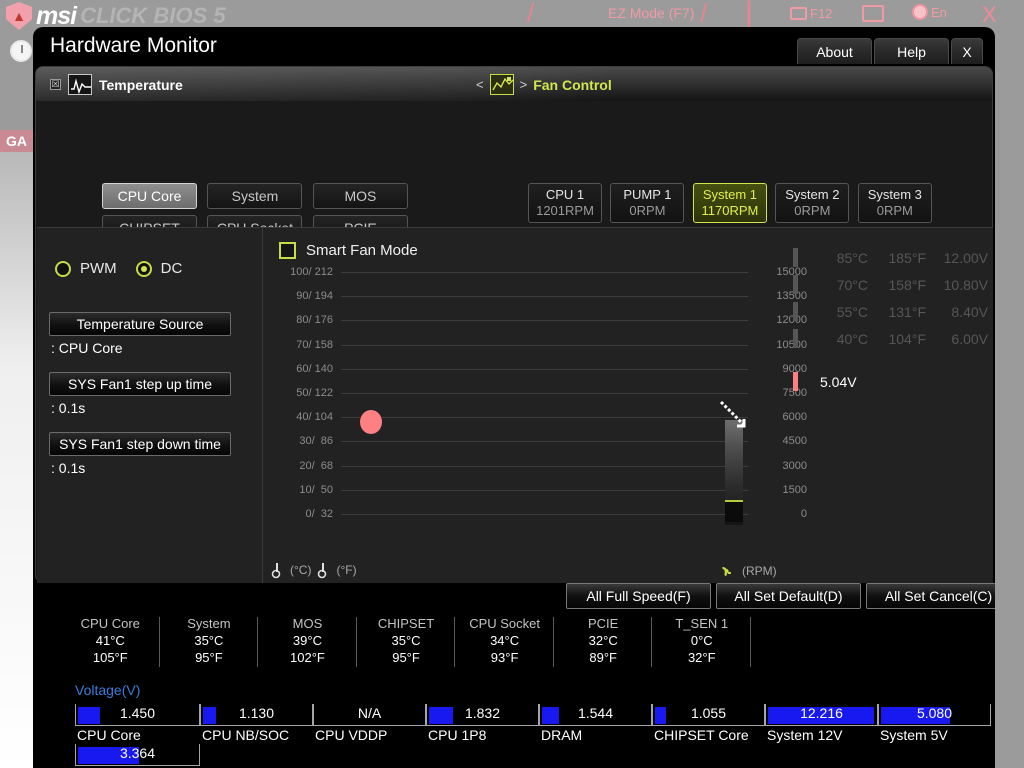  I want to click on fan-tab-system-3: System 3 0RPM, so click(894, 203).